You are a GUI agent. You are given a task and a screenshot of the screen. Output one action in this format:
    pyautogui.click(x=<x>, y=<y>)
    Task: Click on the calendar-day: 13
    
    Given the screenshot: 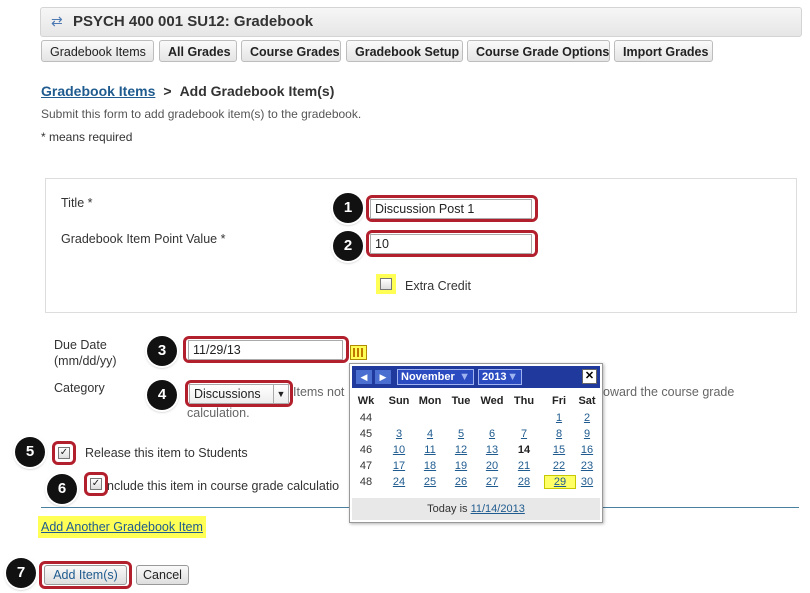 What is the action you would take?
    pyautogui.click(x=492, y=450)
    